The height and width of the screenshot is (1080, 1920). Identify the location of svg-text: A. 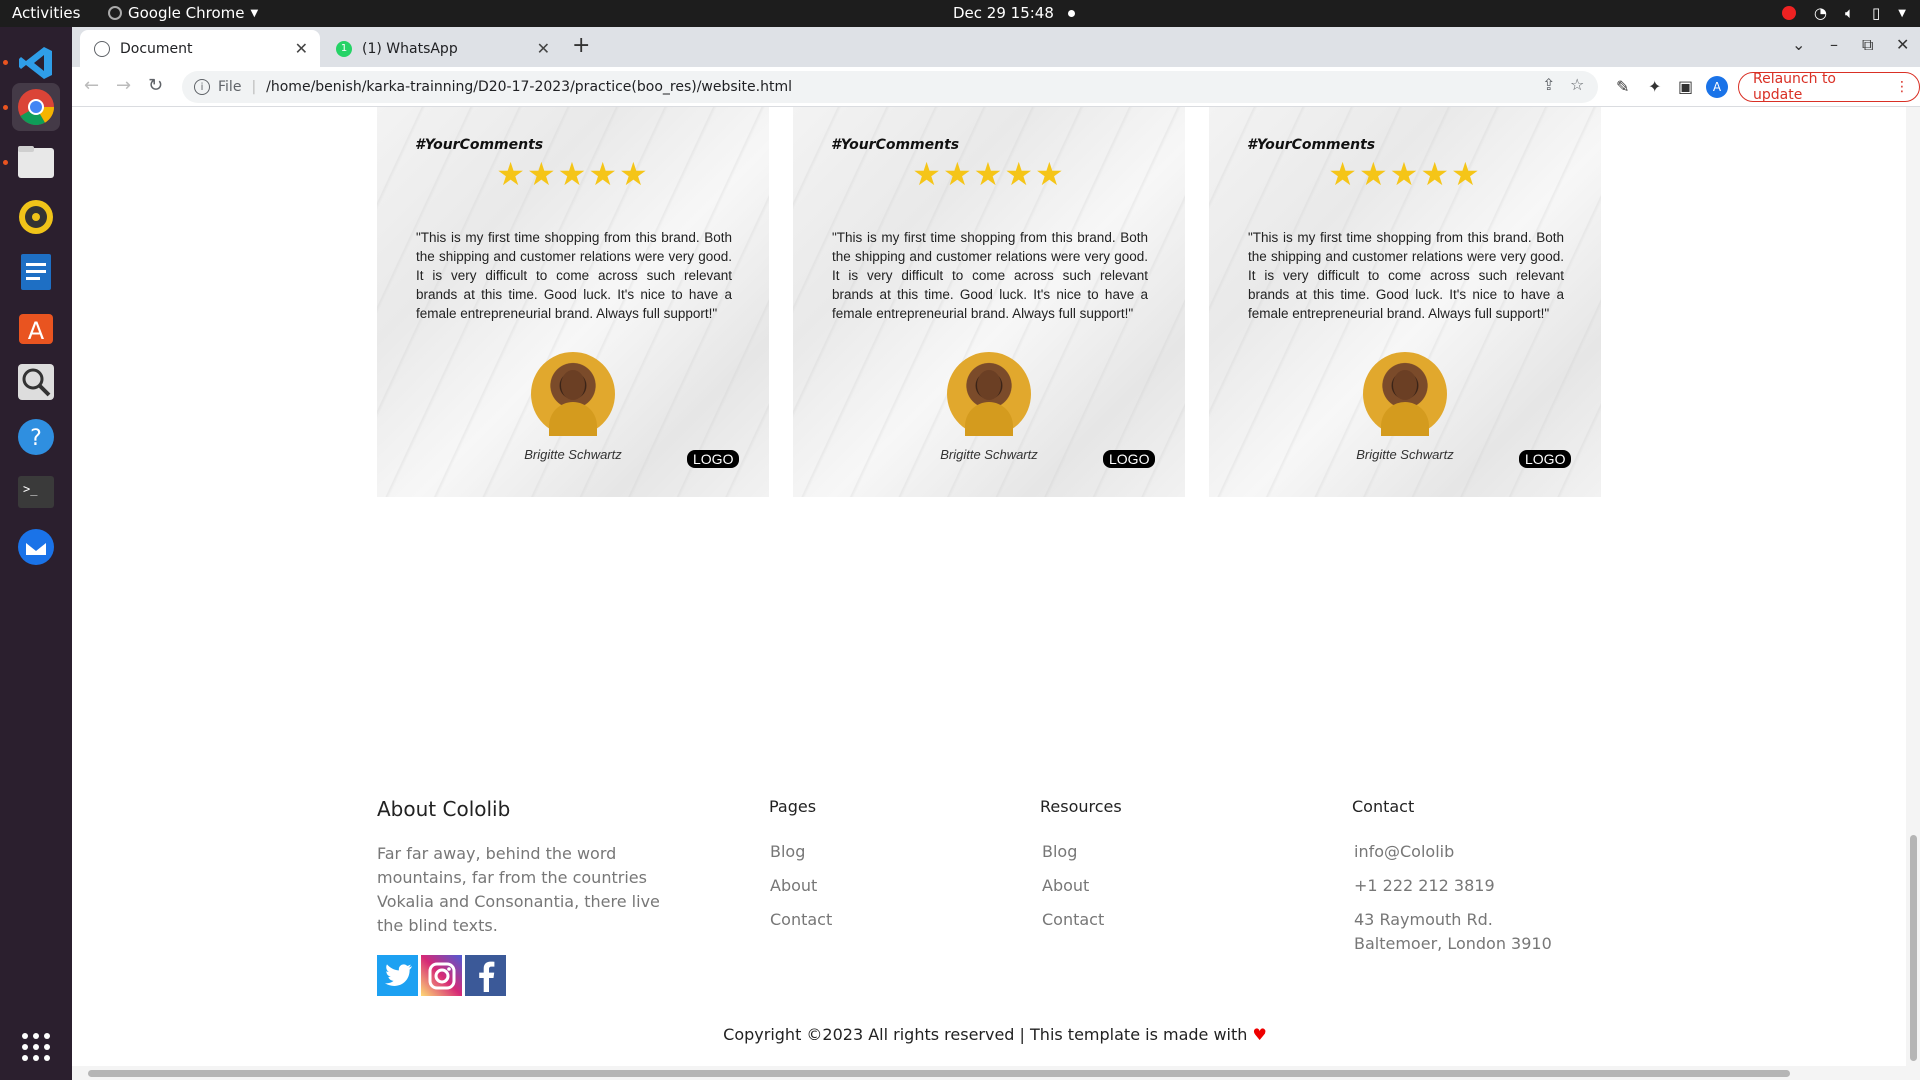
(36, 331).